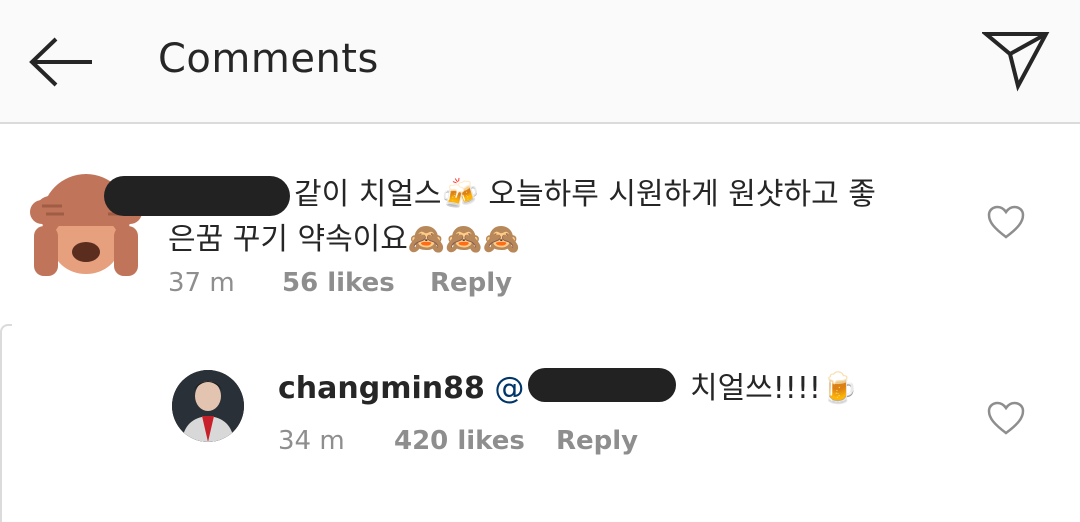 The image size is (1080, 522). Describe the element at coordinates (774, 388) in the screenshot. I see `reply-message: 치얼쓰!!!!🍺` at that location.